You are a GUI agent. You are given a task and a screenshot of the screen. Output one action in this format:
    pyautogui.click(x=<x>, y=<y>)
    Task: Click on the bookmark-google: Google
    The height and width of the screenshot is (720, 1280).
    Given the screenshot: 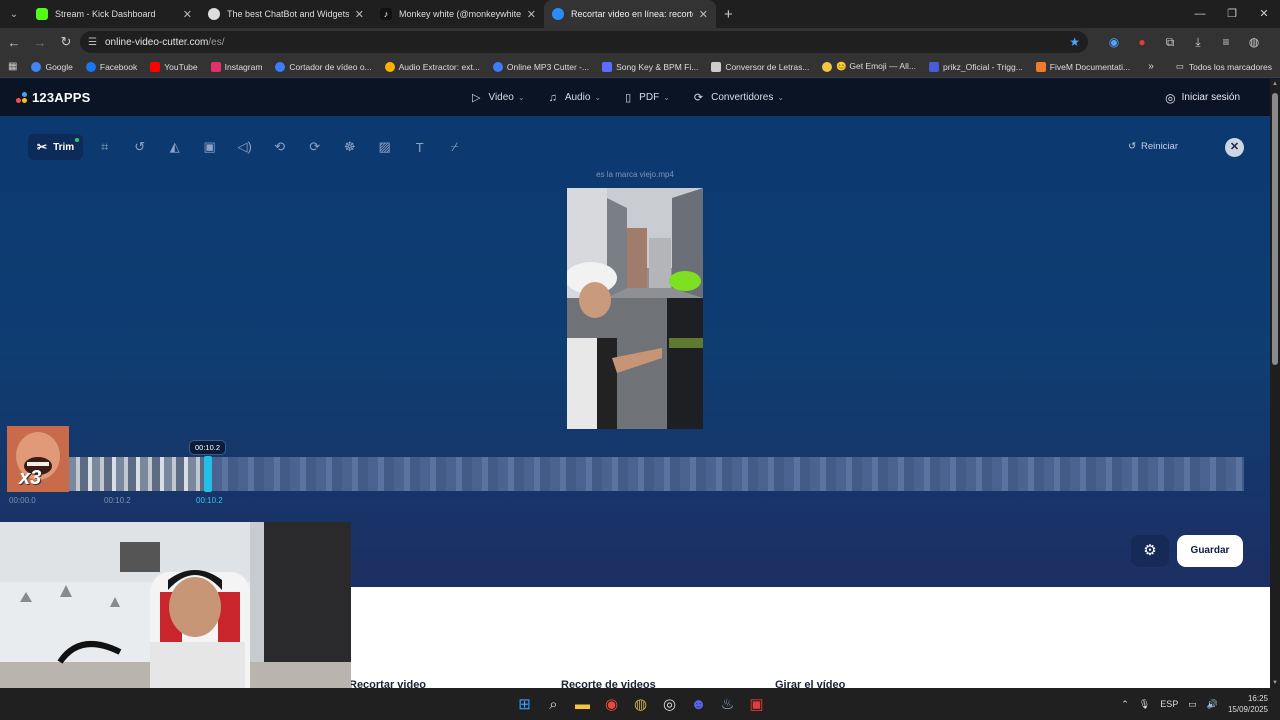 What is the action you would take?
    pyautogui.click(x=52, y=66)
    